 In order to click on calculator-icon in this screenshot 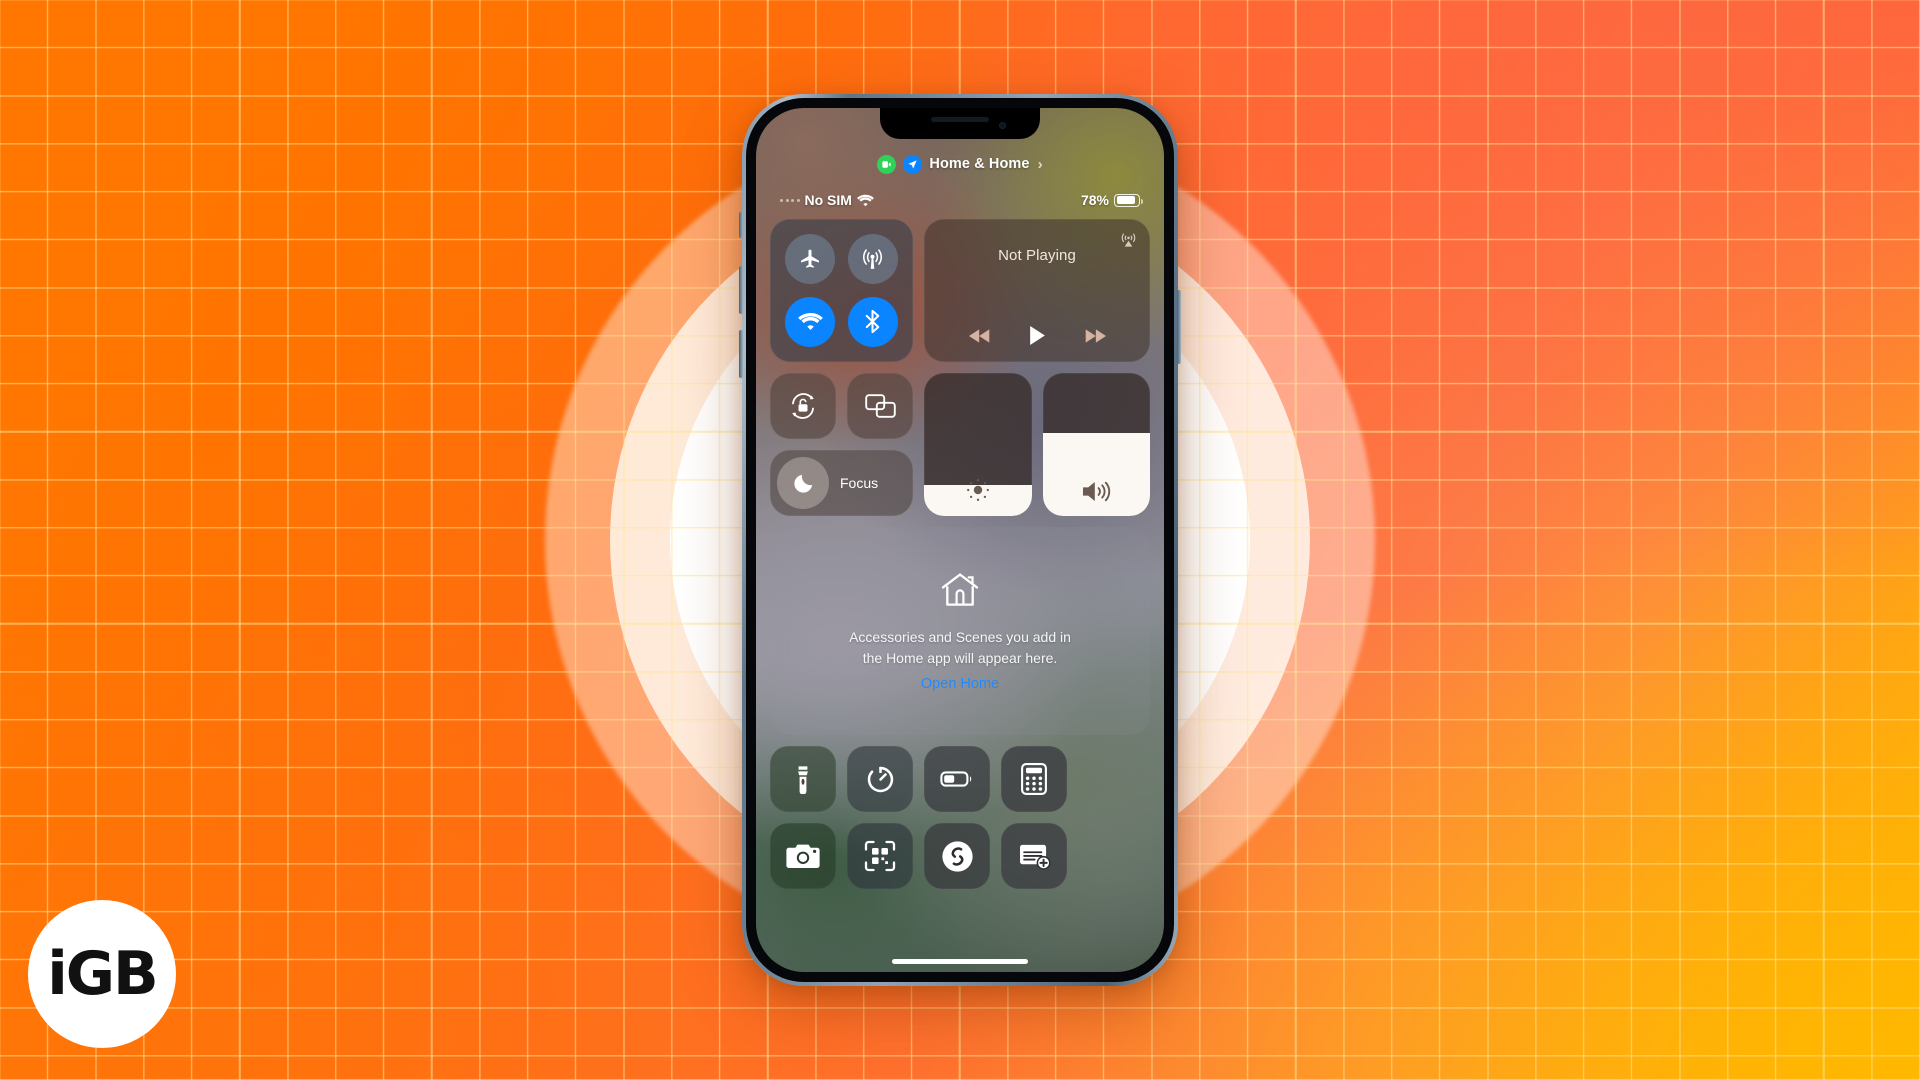, I will do `click(1034, 779)`.